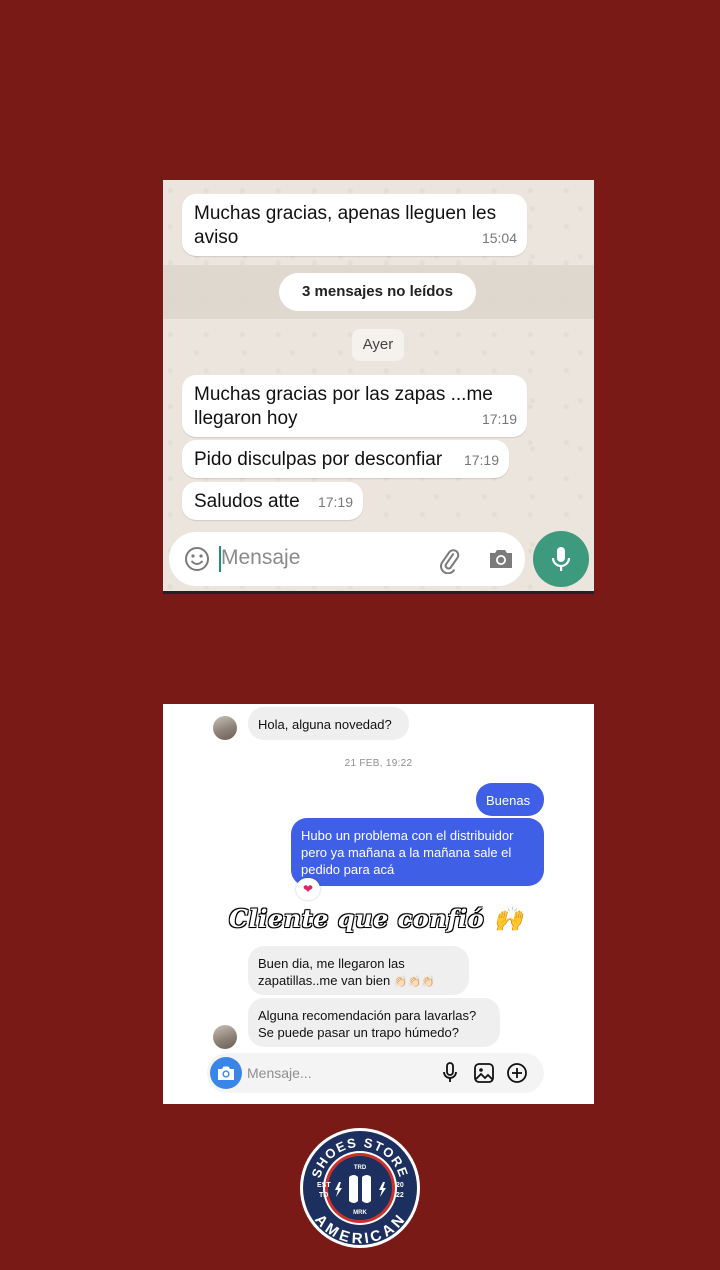  What do you see at coordinates (246, 418) in the screenshot?
I see `message-text-line: llegaron hoy` at bounding box center [246, 418].